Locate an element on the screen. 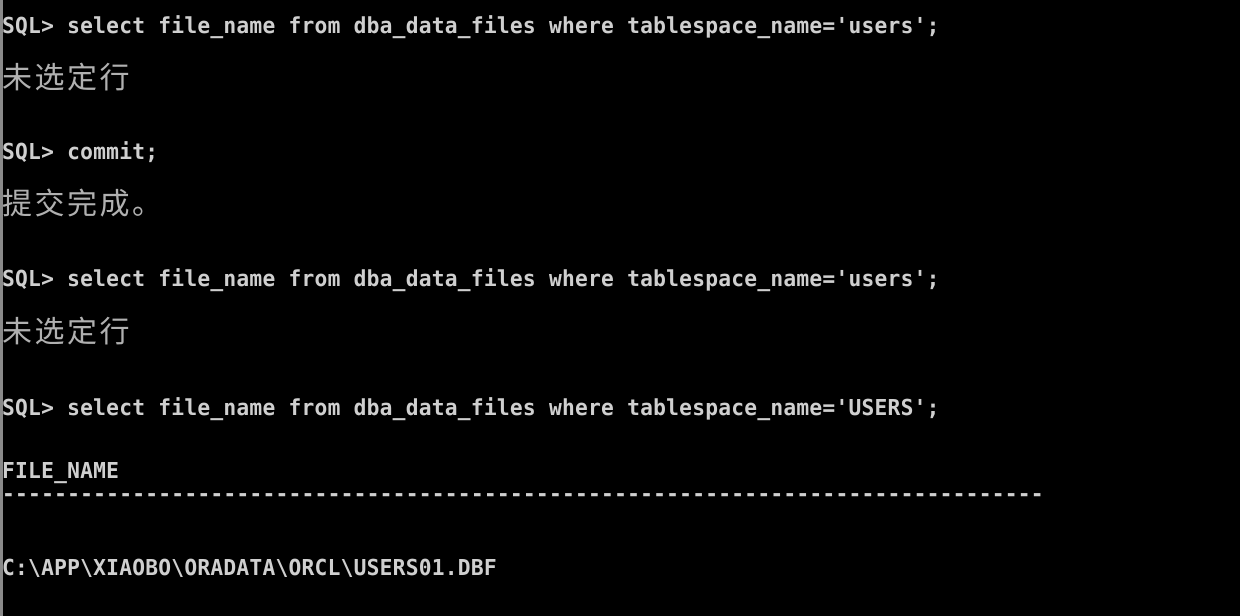 Image resolution: width=1240 pixels, height=616 pixels. console-result-row-file-path: C:\APP\XIAOBO\ORADATA\ORCL\USERS01.DBF is located at coordinates (249, 568).